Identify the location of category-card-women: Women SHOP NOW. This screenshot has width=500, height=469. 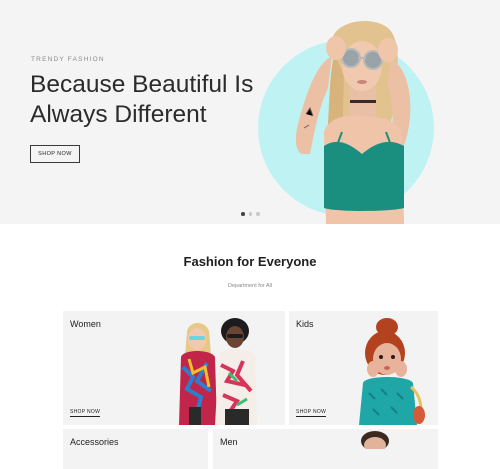
(174, 368).